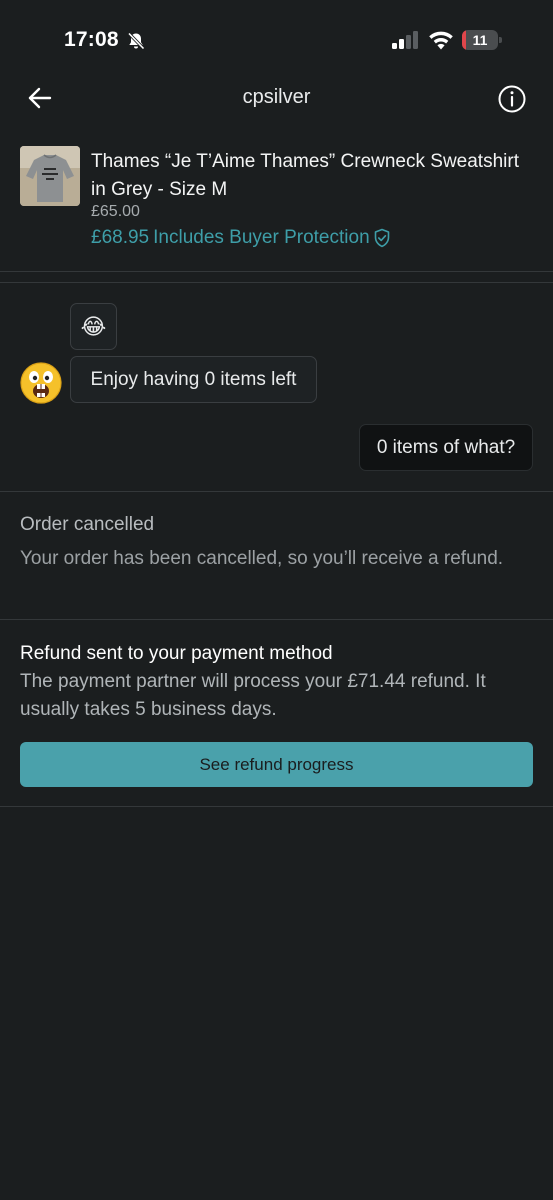  Describe the element at coordinates (446, 447) in the screenshot. I see `message-bubble-sent: 0 items of what?` at that location.